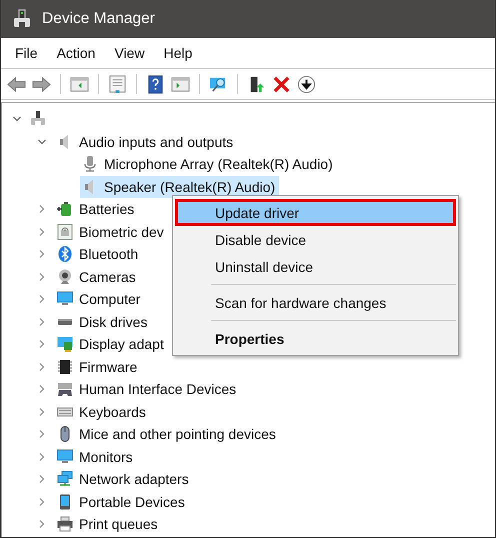  What do you see at coordinates (96, 457) in the screenshot?
I see `tree-item: Monitors` at bounding box center [96, 457].